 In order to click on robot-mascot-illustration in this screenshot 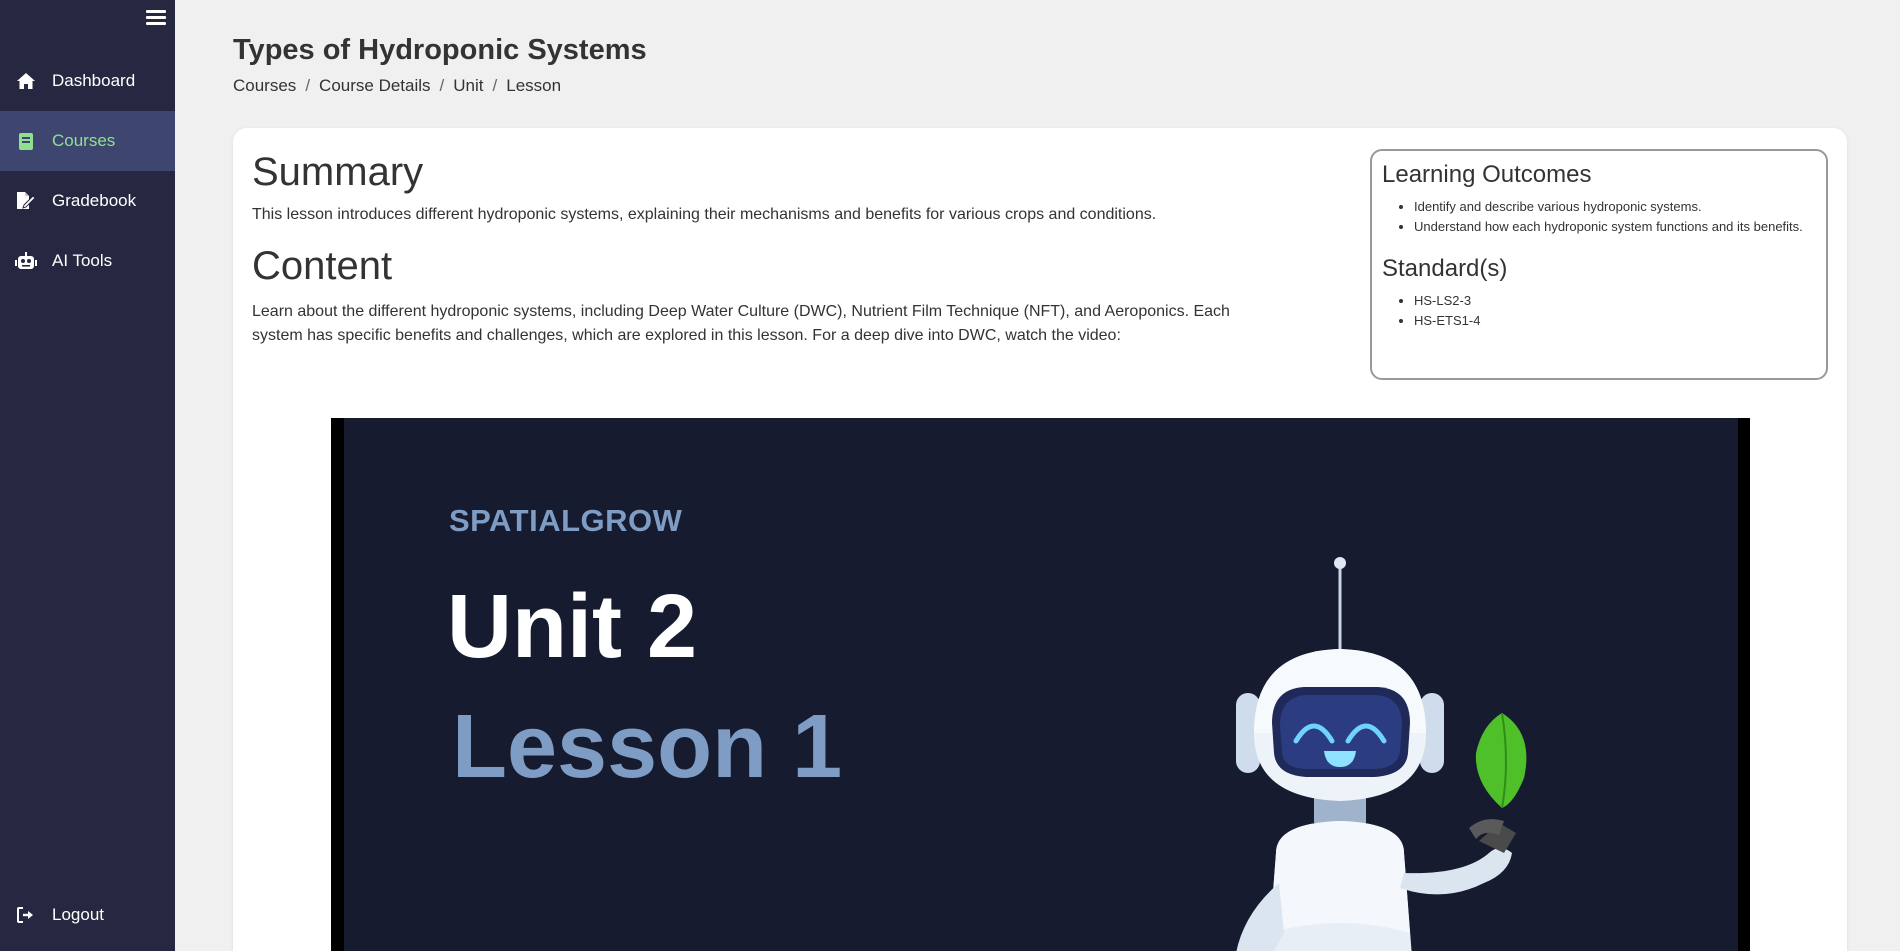, I will do `click(1381, 754)`.